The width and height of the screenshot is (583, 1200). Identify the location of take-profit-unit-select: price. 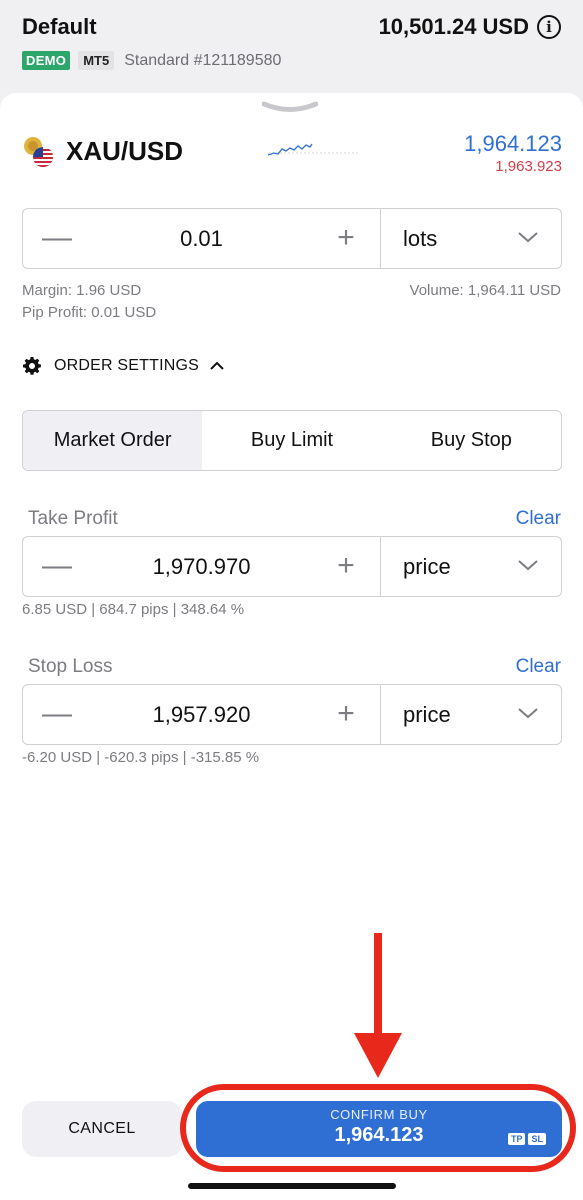
(471, 566).